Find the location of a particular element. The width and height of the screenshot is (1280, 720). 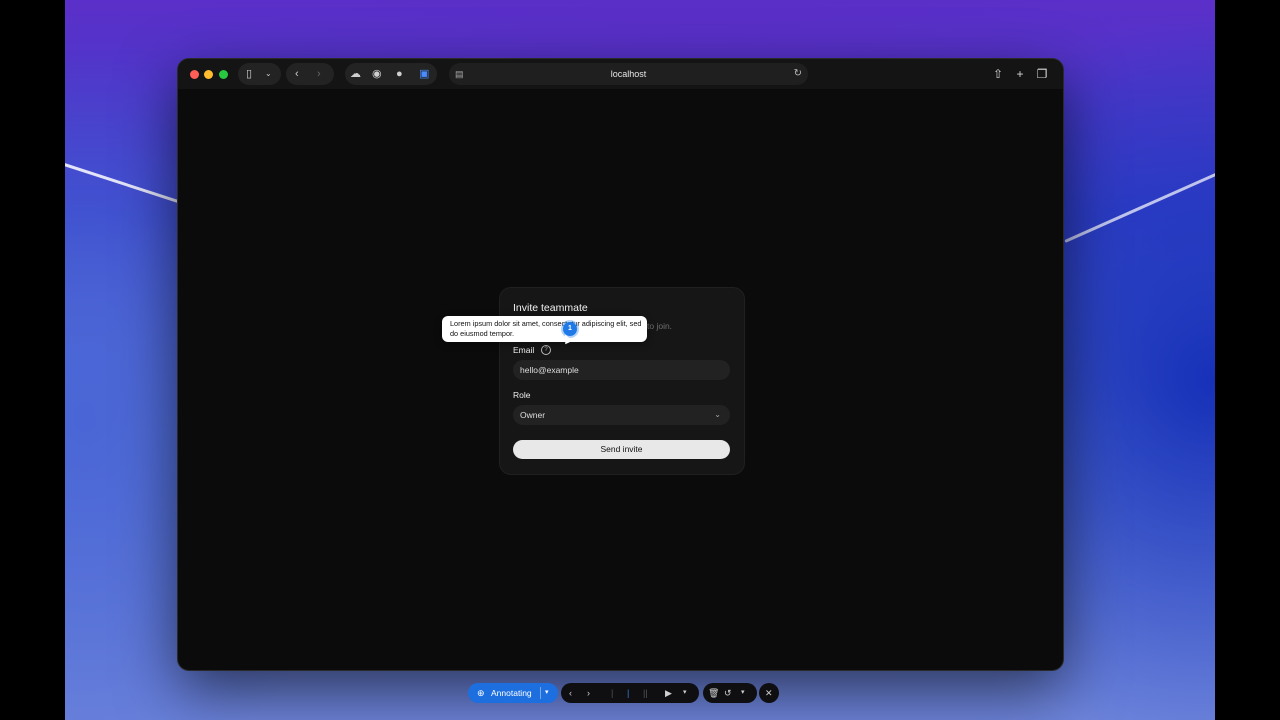

extension-globe-icon: ◉ is located at coordinates (377, 74).